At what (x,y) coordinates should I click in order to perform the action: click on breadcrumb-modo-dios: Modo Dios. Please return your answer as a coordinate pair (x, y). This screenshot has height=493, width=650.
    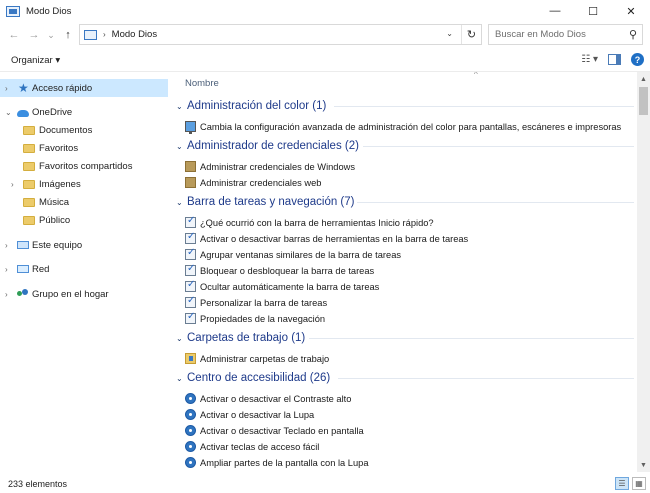
    Looking at the image, I should click on (134, 34).